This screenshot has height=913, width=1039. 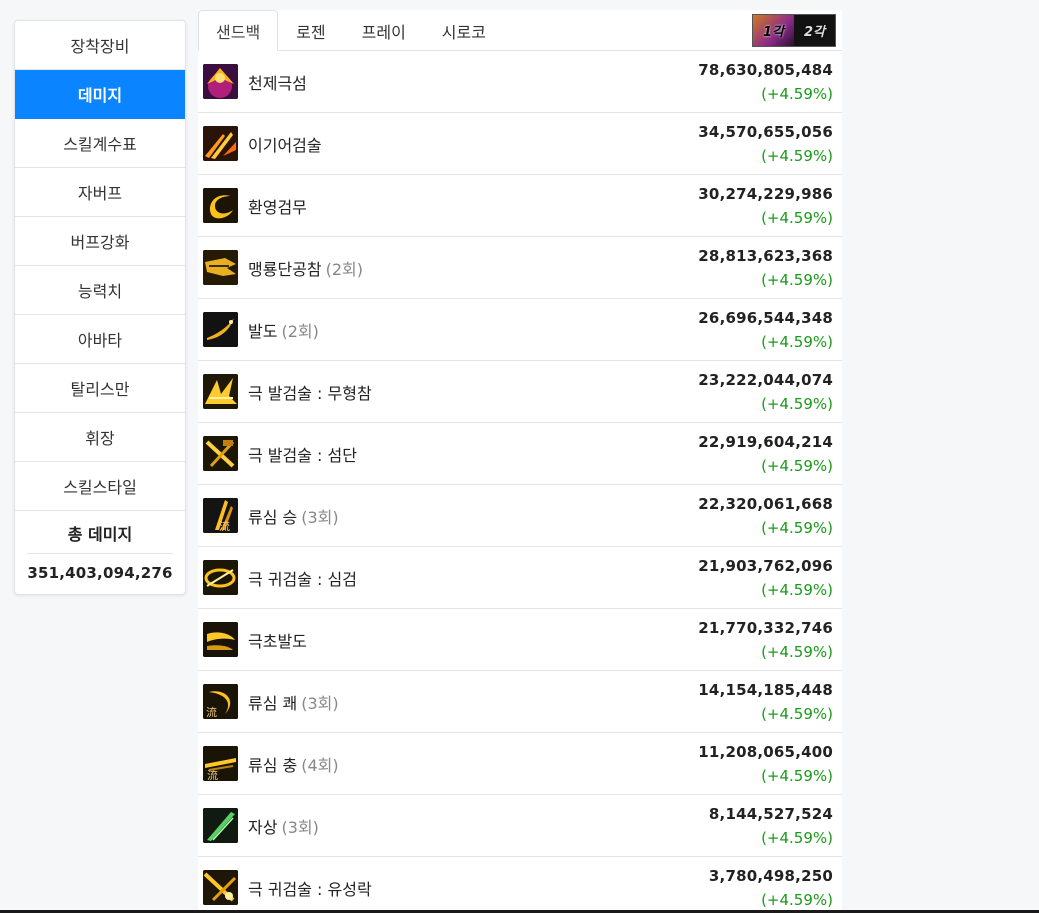 I want to click on skill-damage: 23,222,044,074, so click(x=765, y=379).